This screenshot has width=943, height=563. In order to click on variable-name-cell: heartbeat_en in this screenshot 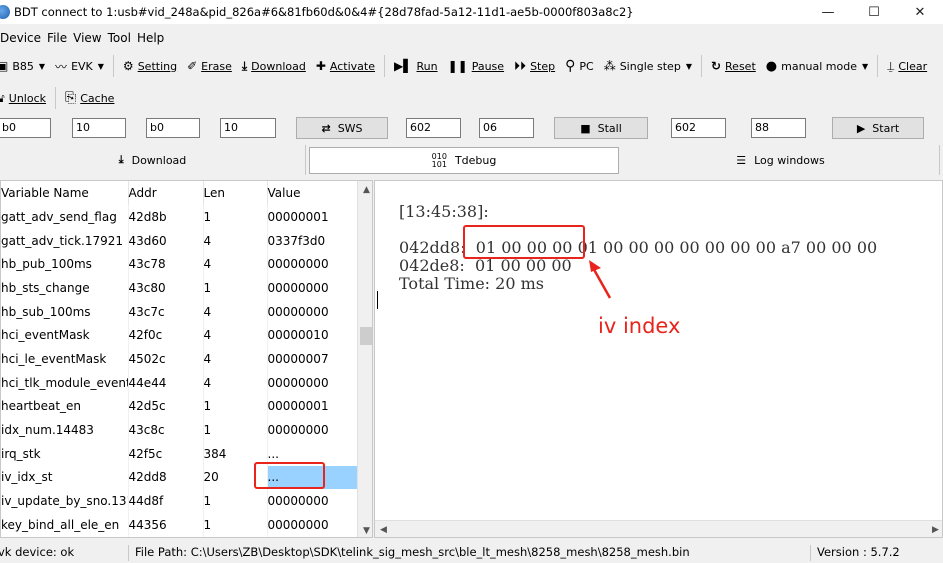, I will do `click(65, 406)`.